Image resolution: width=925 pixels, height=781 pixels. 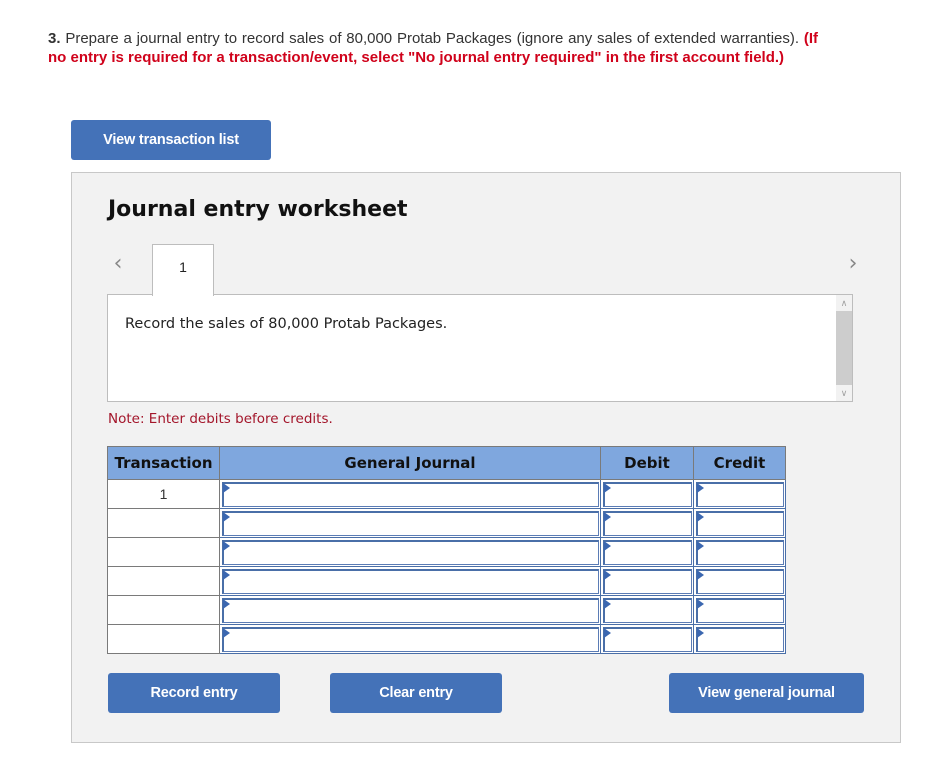 What do you see at coordinates (844, 393) in the screenshot?
I see `scroll-down-icon: ∨` at bounding box center [844, 393].